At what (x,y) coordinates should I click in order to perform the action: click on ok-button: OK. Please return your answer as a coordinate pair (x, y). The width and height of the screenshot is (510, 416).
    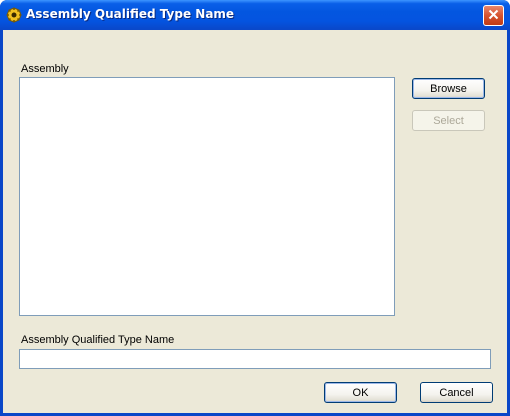
    Looking at the image, I should click on (360, 392).